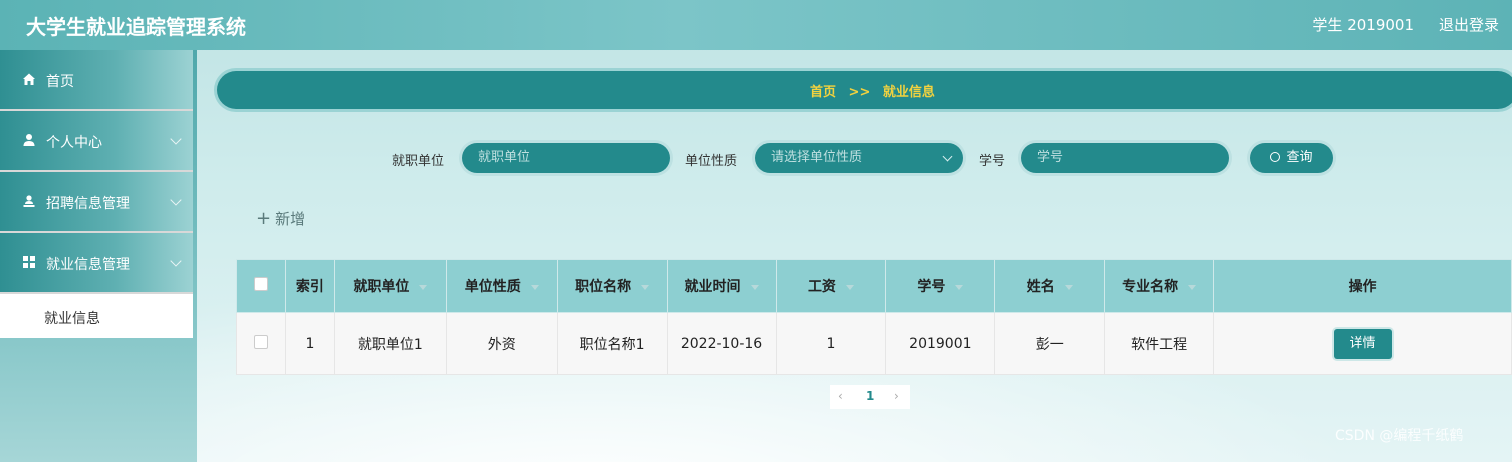 Image resolution: width=1512 pixels, height=462 pixels. What do you see at coordinates (136, 27) in the screenshot?
I see `app-title: 大学生就业追踪管理系统` at bounding box center [136, 27].